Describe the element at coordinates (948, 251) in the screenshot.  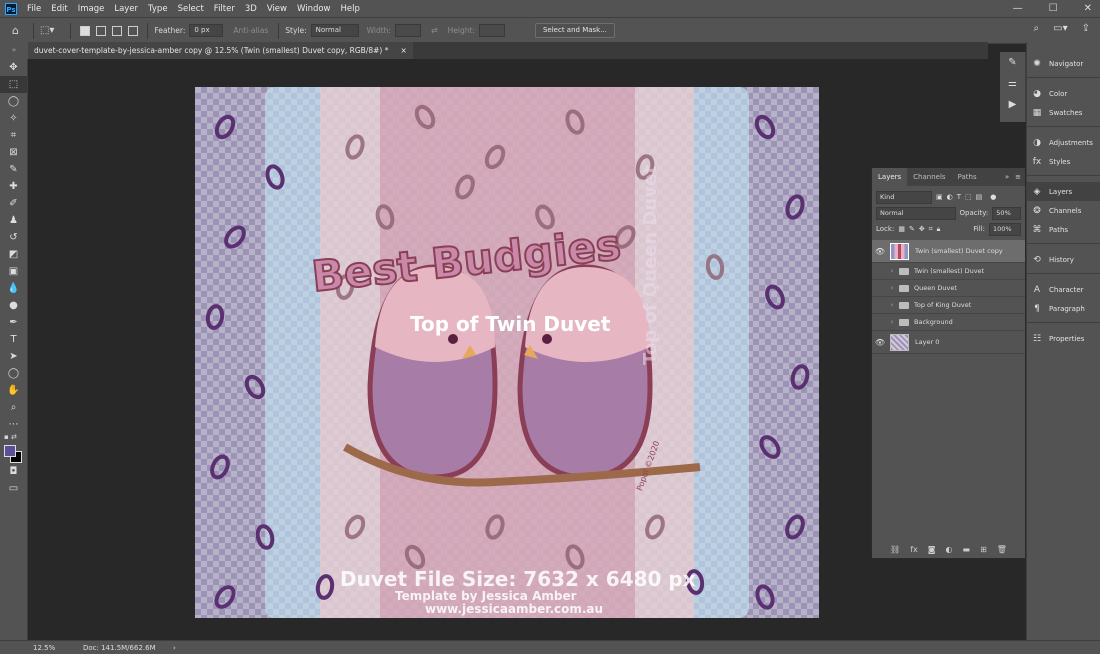
I see `layer-row: 👁︎ Twin (smallest) Duvet copy` at that location.